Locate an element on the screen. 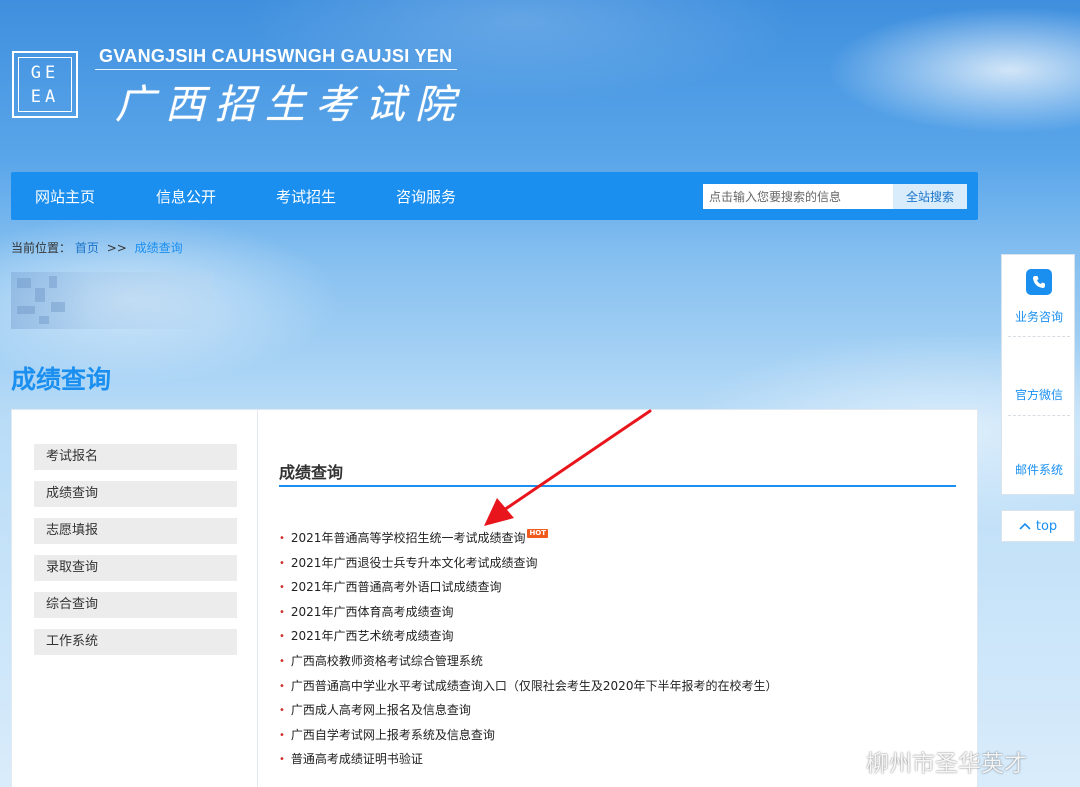 The height and width of the screenshot is (787, 1080). sidebar-item-general: 综合查询 is located at coordinates (135, 605).